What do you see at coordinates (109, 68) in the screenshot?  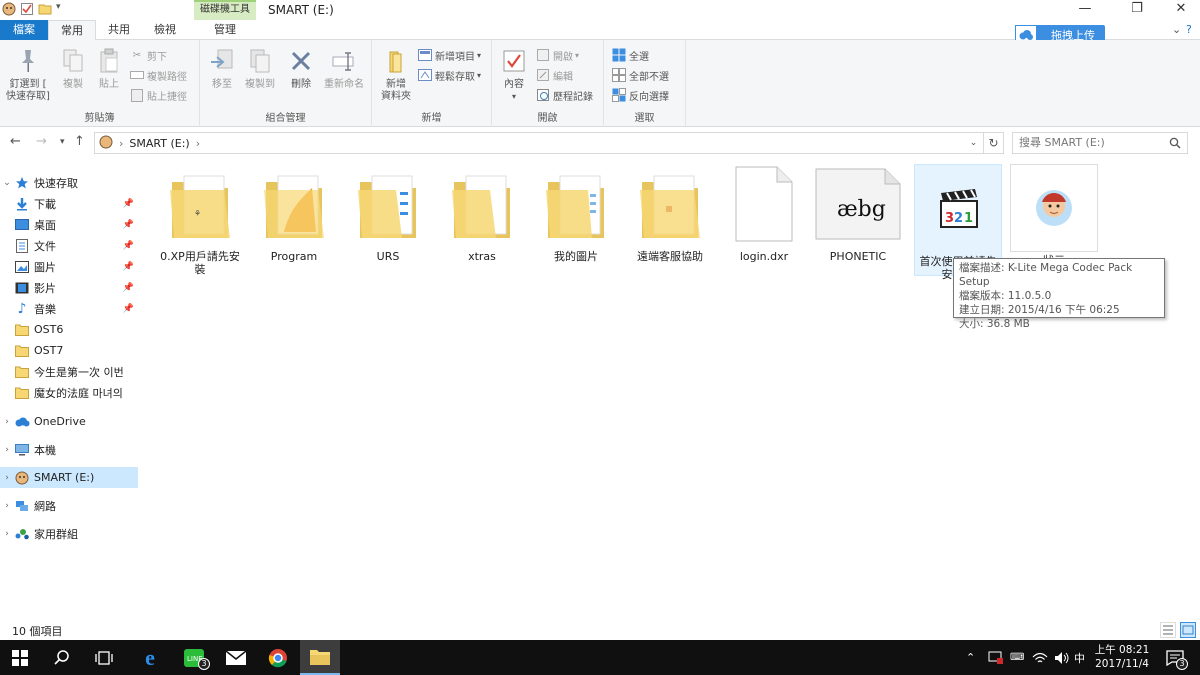 I see `paste-button: 貼上` at bounding box center [109, 68].